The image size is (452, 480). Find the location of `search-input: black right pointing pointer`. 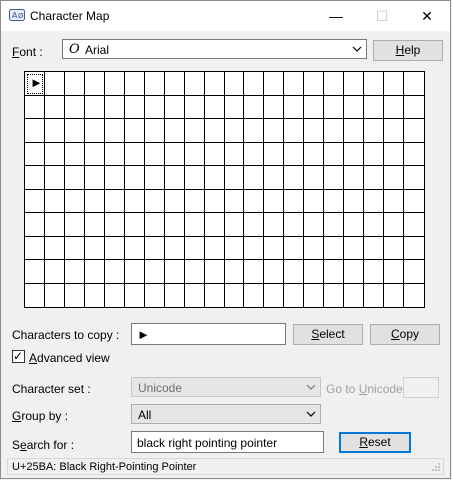

search-input: black right pointing pointer is located at coordinates (227, 442).